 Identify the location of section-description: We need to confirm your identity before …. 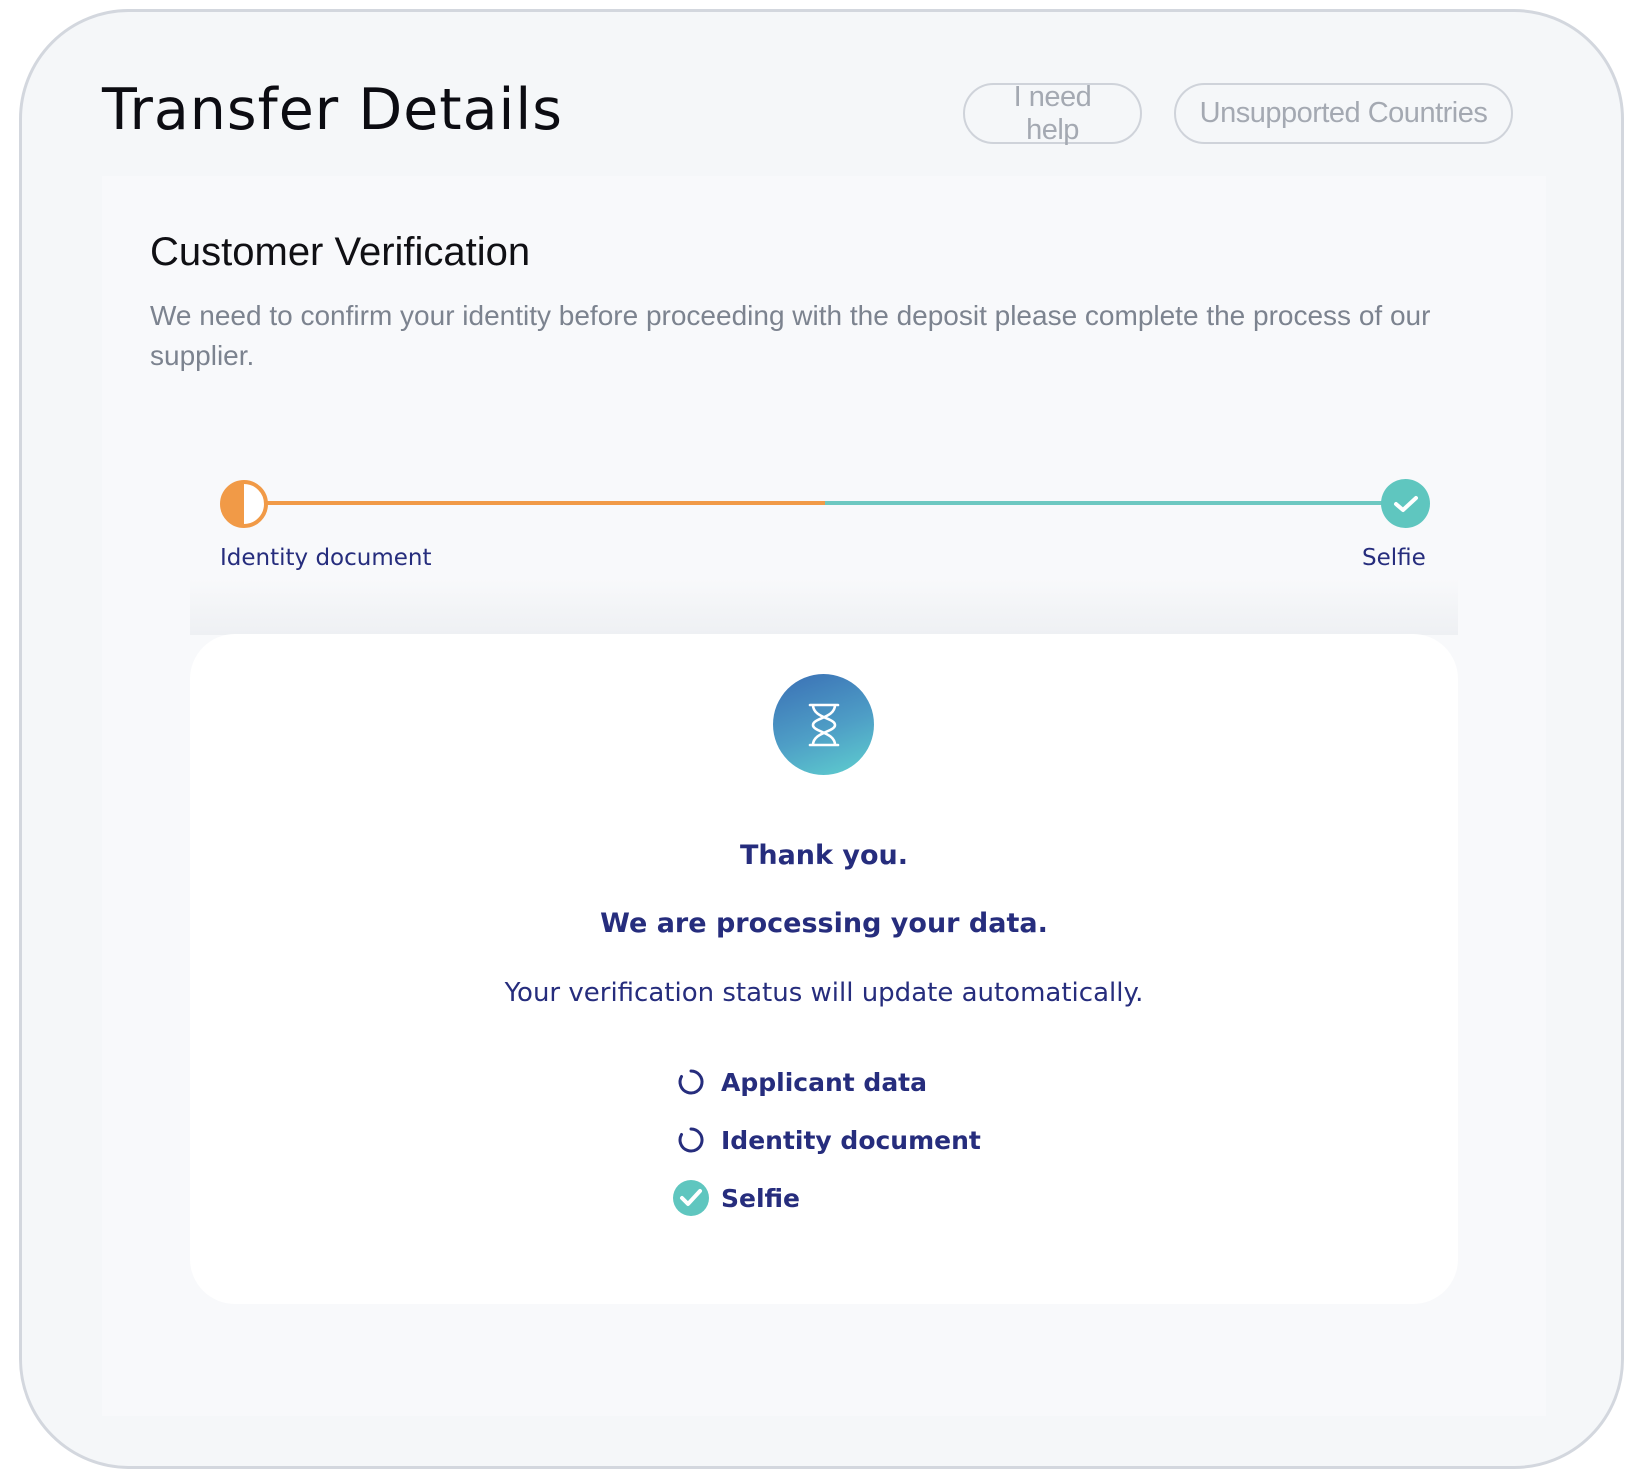
(790, 335).